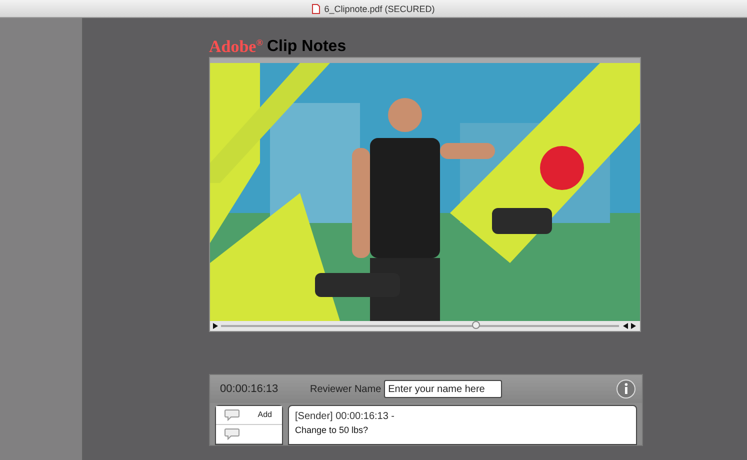 This screenshot has height=460, width=747. What do you see at coordinates (379, 9) in the screenshot?
I see `window-title: 6_Clipnote.pdf (SECURED)` at bounding box center [379, 9].